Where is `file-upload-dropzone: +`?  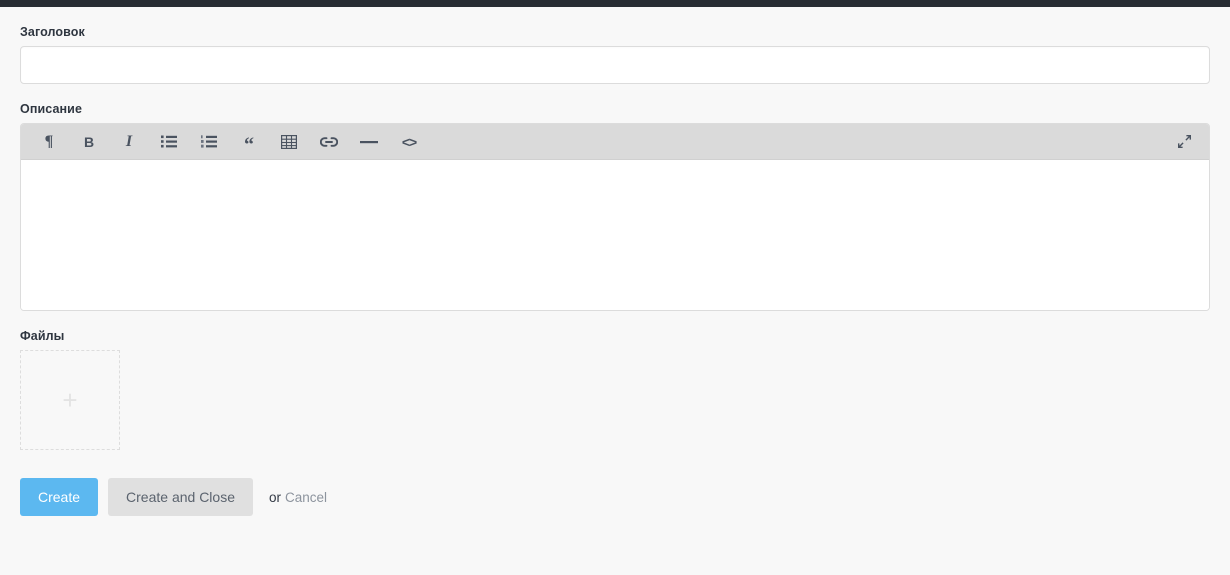 file-upload-dropzone: + is located at coordinates (70, 400).